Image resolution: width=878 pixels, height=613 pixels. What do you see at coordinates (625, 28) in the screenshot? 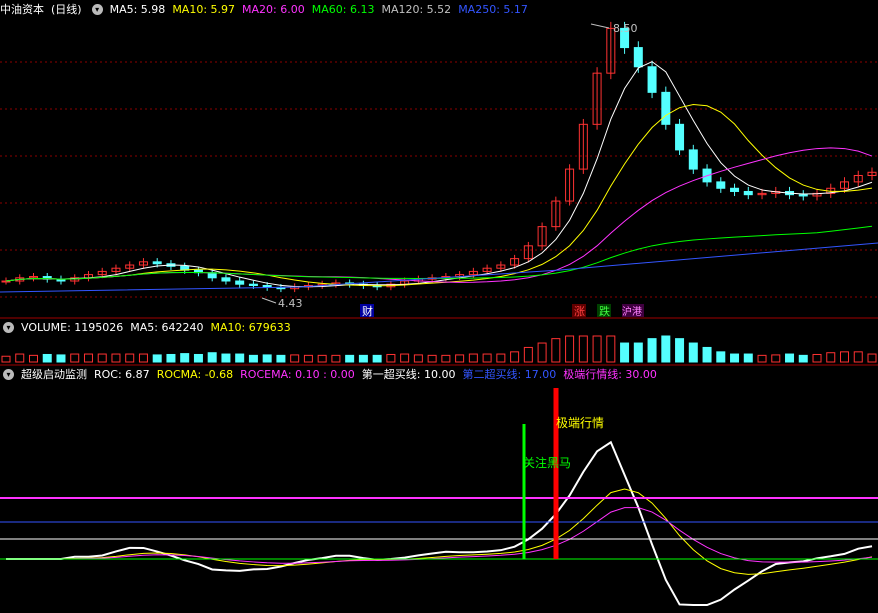
I see `high-price-label: 8.50` at bounding box center [625, 28].